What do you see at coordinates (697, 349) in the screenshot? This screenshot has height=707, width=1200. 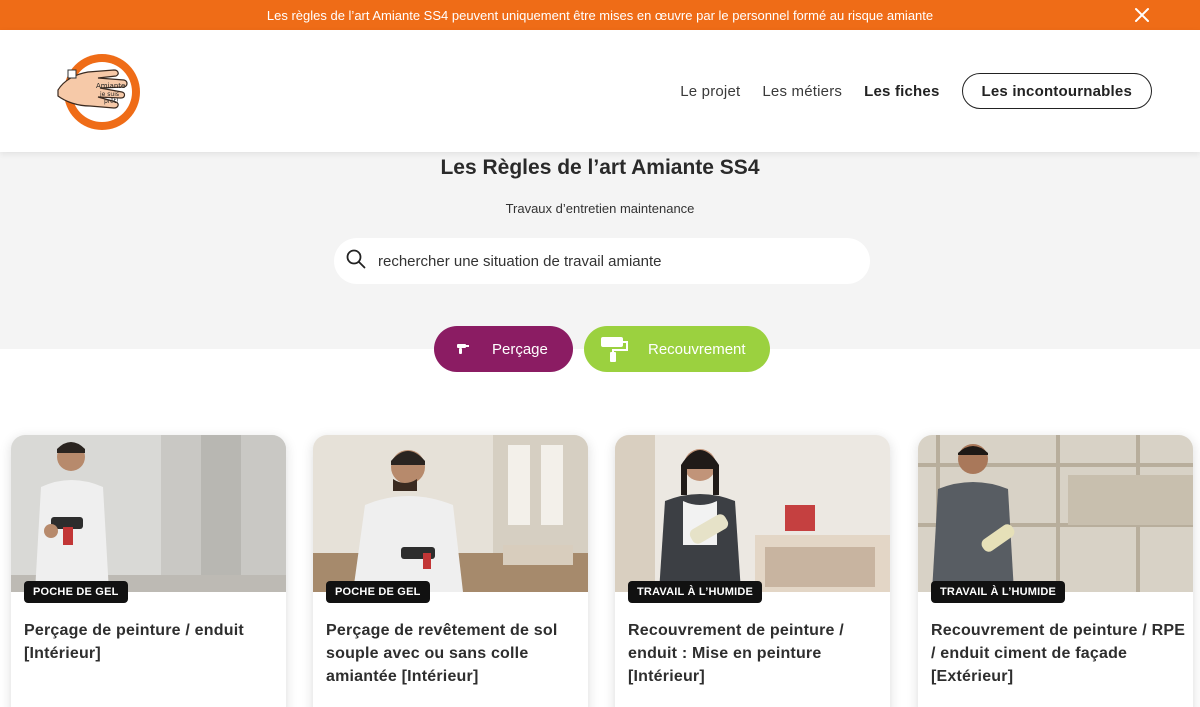 I see `filter-recouvrement-label: Recouvrement` at bounding box center [697, 349].